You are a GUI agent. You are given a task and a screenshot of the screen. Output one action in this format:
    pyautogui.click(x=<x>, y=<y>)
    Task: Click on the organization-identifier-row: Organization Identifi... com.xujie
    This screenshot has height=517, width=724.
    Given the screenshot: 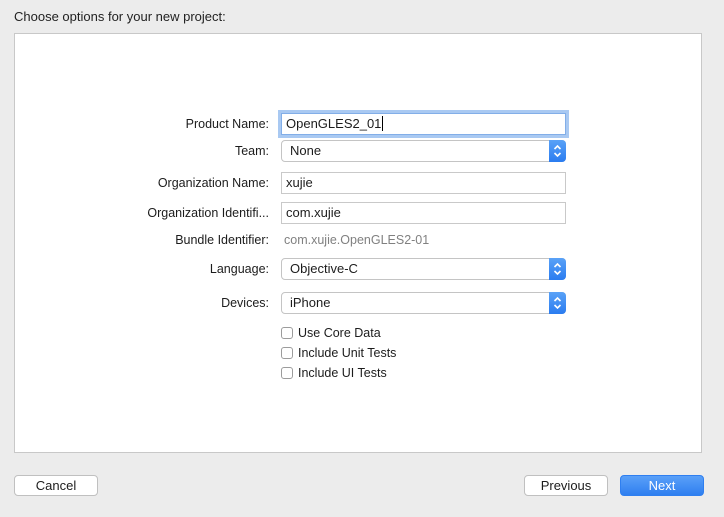 What is the action you would take?
    pyautogui.click(x=358, y=213)
    